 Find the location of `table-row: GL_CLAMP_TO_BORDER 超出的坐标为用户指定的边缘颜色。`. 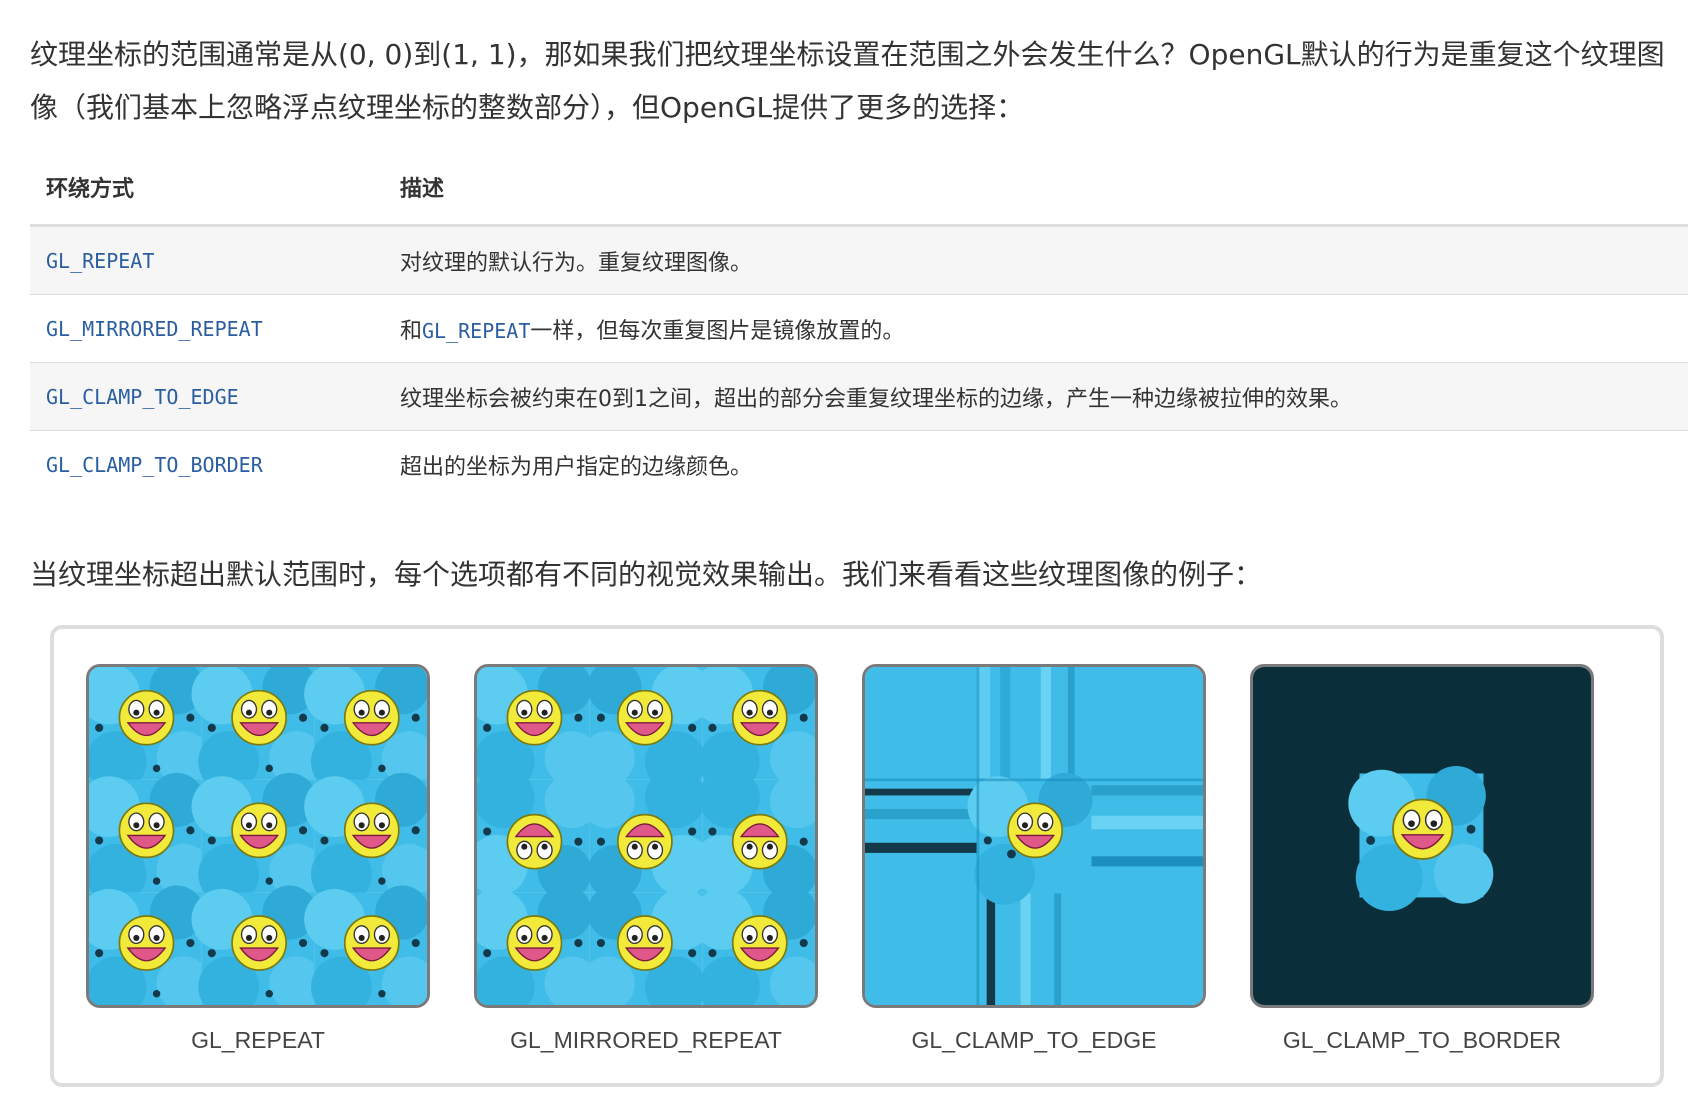

table-row: GL_CLAMP_TO_BORDER 超出的坐标为用户指定的边缘颜色。 is located at coordinates (859, 464).